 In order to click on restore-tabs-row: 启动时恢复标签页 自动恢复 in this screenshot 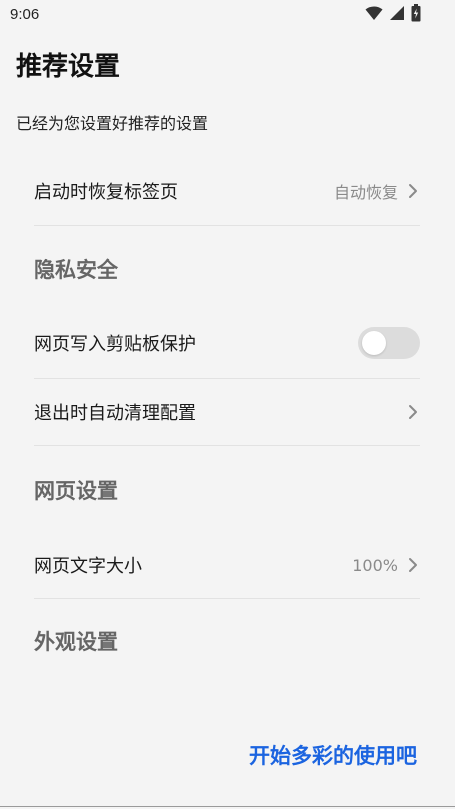, I will do `click(227, 191)`.